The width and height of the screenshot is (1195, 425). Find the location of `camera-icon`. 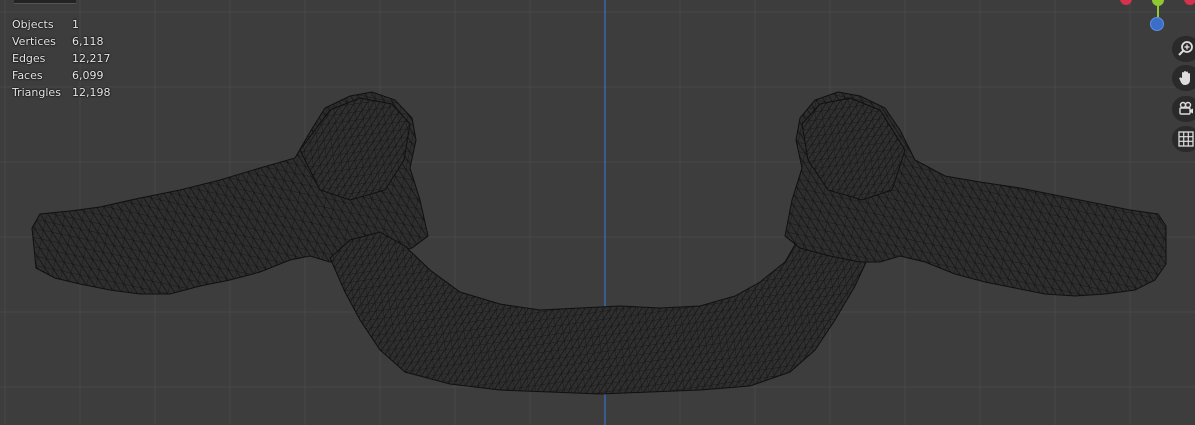

camera-icon is located at coordinates (1186, 108).